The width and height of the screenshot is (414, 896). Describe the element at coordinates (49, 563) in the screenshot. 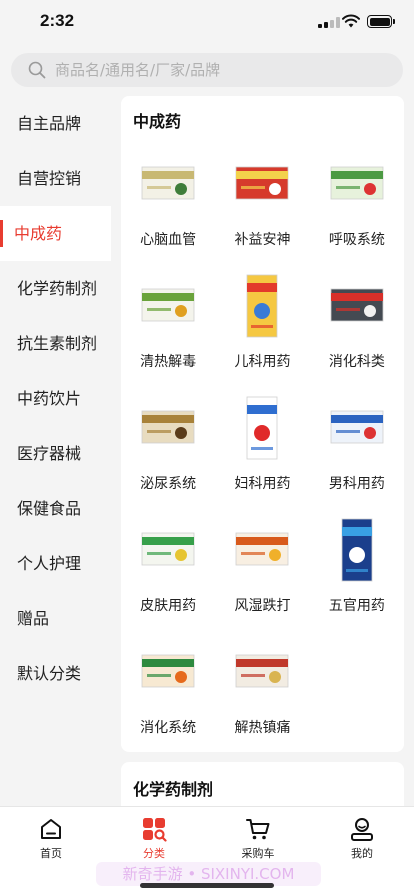

I see `sidebar-item-label: 个人护理` at that location.